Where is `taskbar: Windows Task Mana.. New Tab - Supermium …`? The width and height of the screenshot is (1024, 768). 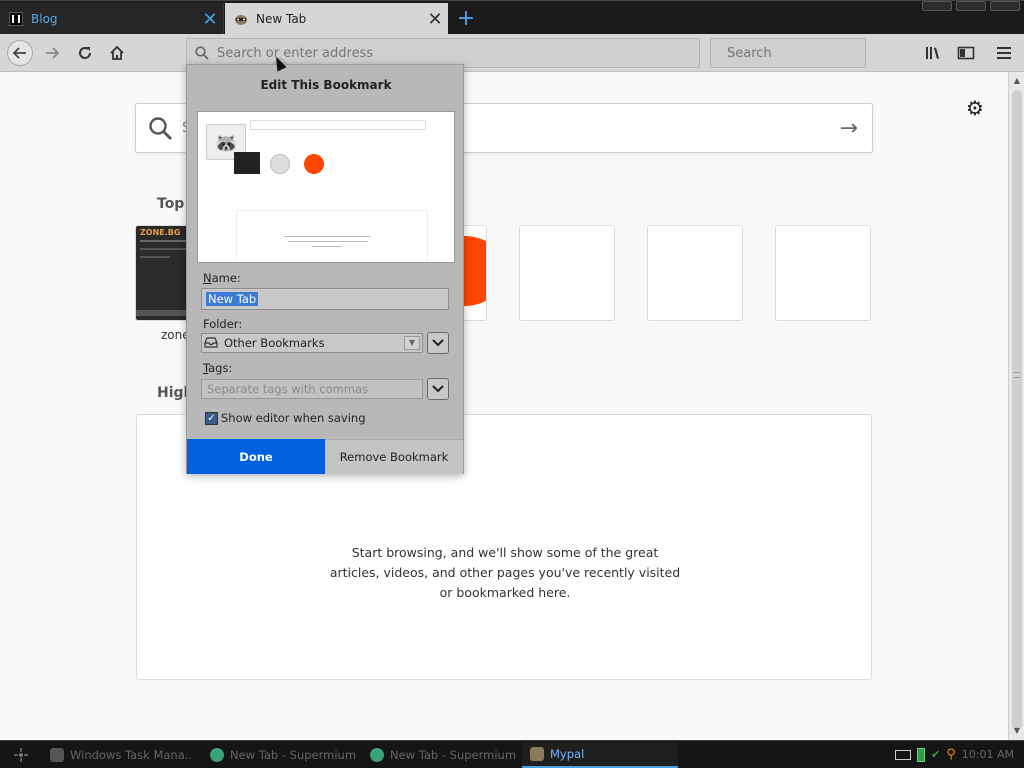 taskbar: Windows Task Mana.. New Tab - Supermium … is located at coordinates (512, 754).